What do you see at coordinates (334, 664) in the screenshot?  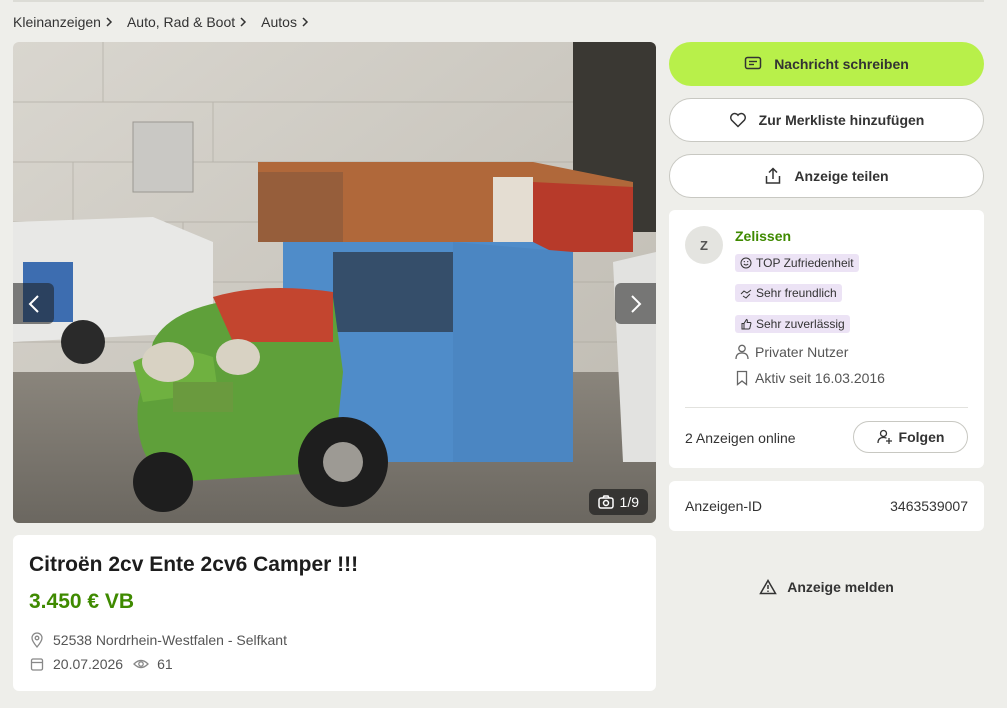 I see `listing-meta-row: 20.07.2026 61` at bounding box center [334, 664].